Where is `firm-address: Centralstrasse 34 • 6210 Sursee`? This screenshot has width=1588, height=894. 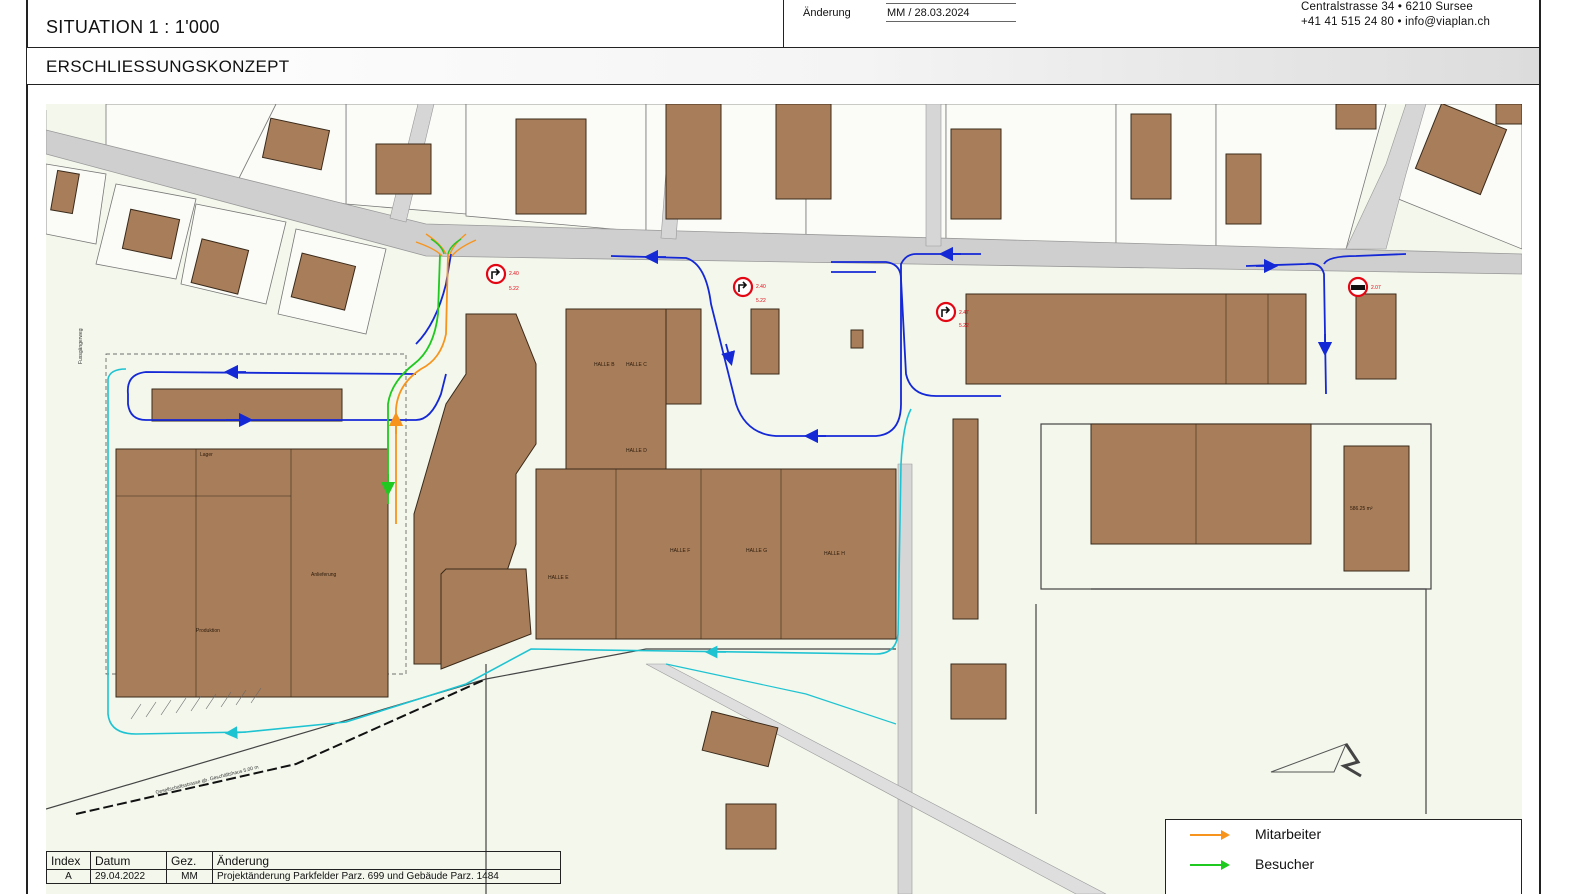 firm-address: Centralstrasse 34 • 6210 Sursee is located at coordinates (1387, 7).